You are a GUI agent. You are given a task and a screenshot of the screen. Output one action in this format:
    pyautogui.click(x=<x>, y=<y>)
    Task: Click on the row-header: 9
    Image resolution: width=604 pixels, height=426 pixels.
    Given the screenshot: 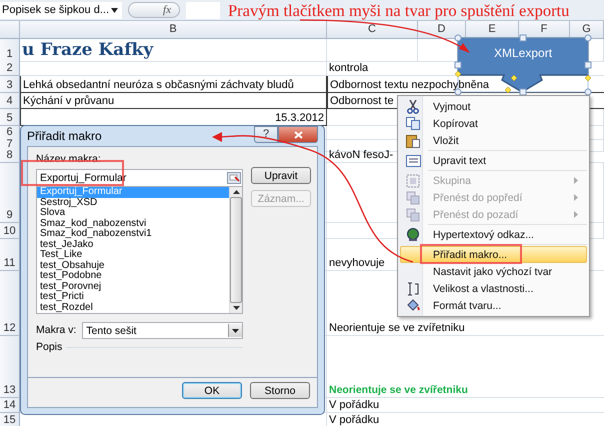 What is the action you would take?
    pyautogui.click(x=10, y=193)
    